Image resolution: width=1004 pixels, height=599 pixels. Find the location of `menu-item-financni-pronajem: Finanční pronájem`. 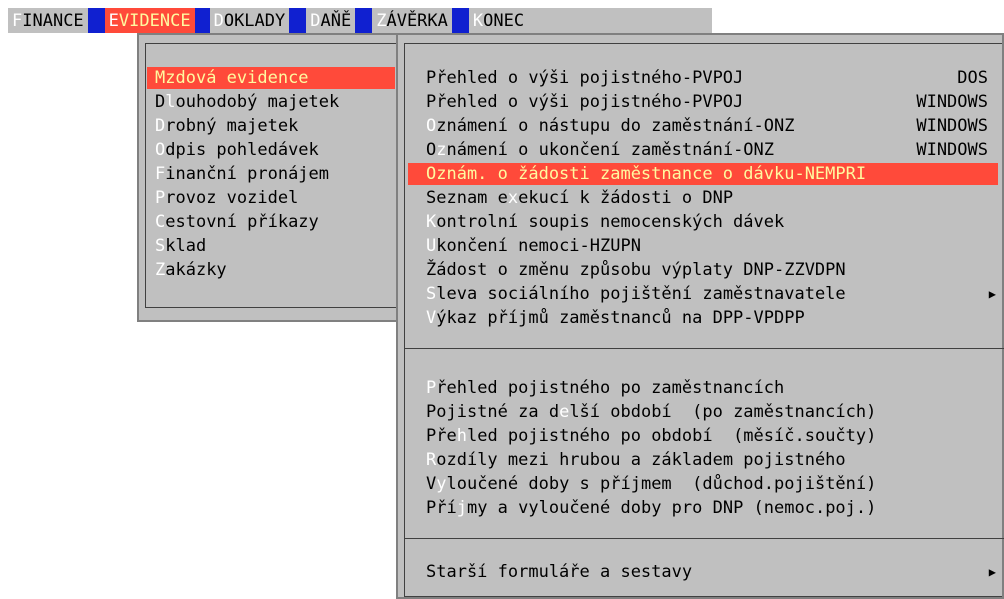

menu-item-financni-pronajem: Finanční pronájem is located at coordinates (271, 174).